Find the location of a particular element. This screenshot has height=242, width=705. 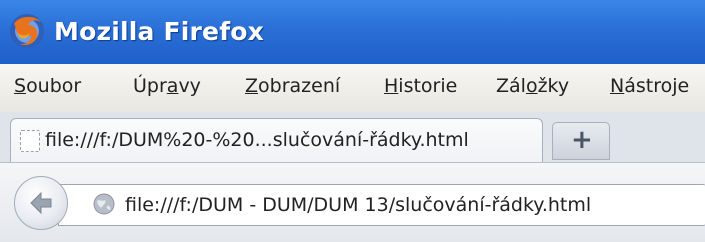

menu-item-upravy: Úpravy is located at coordinates (167, 86).